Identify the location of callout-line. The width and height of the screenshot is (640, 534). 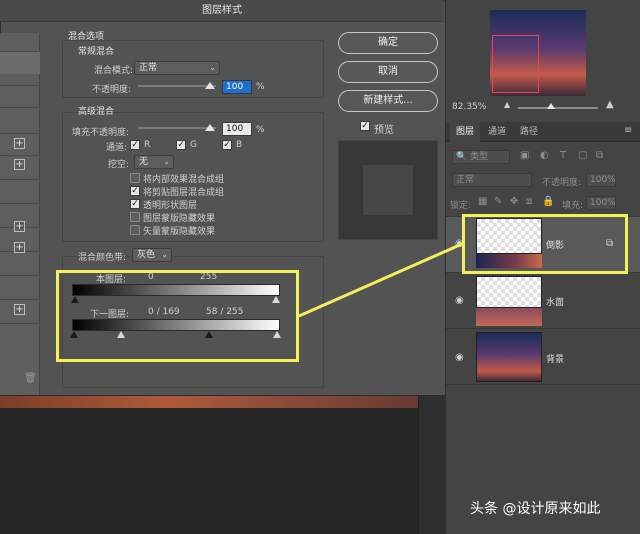
(380, 280).